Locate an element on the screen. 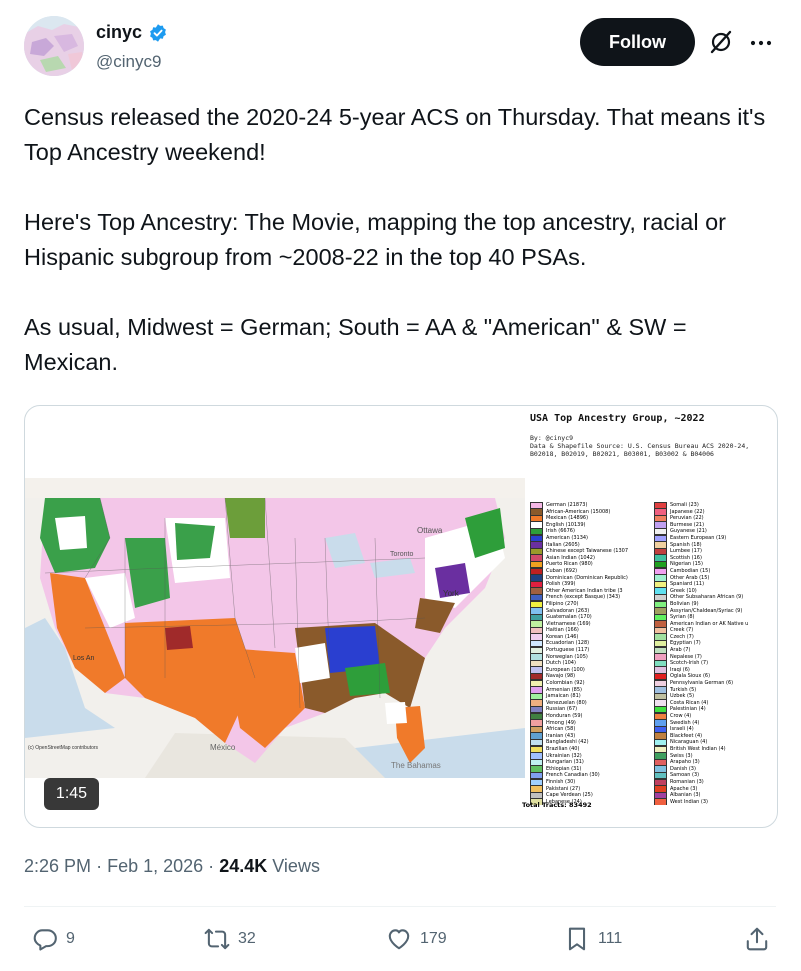 The width and height of the screenshot is (801, 971). legend-item: Vietnamese (169) is located at coordinates (589, 624).